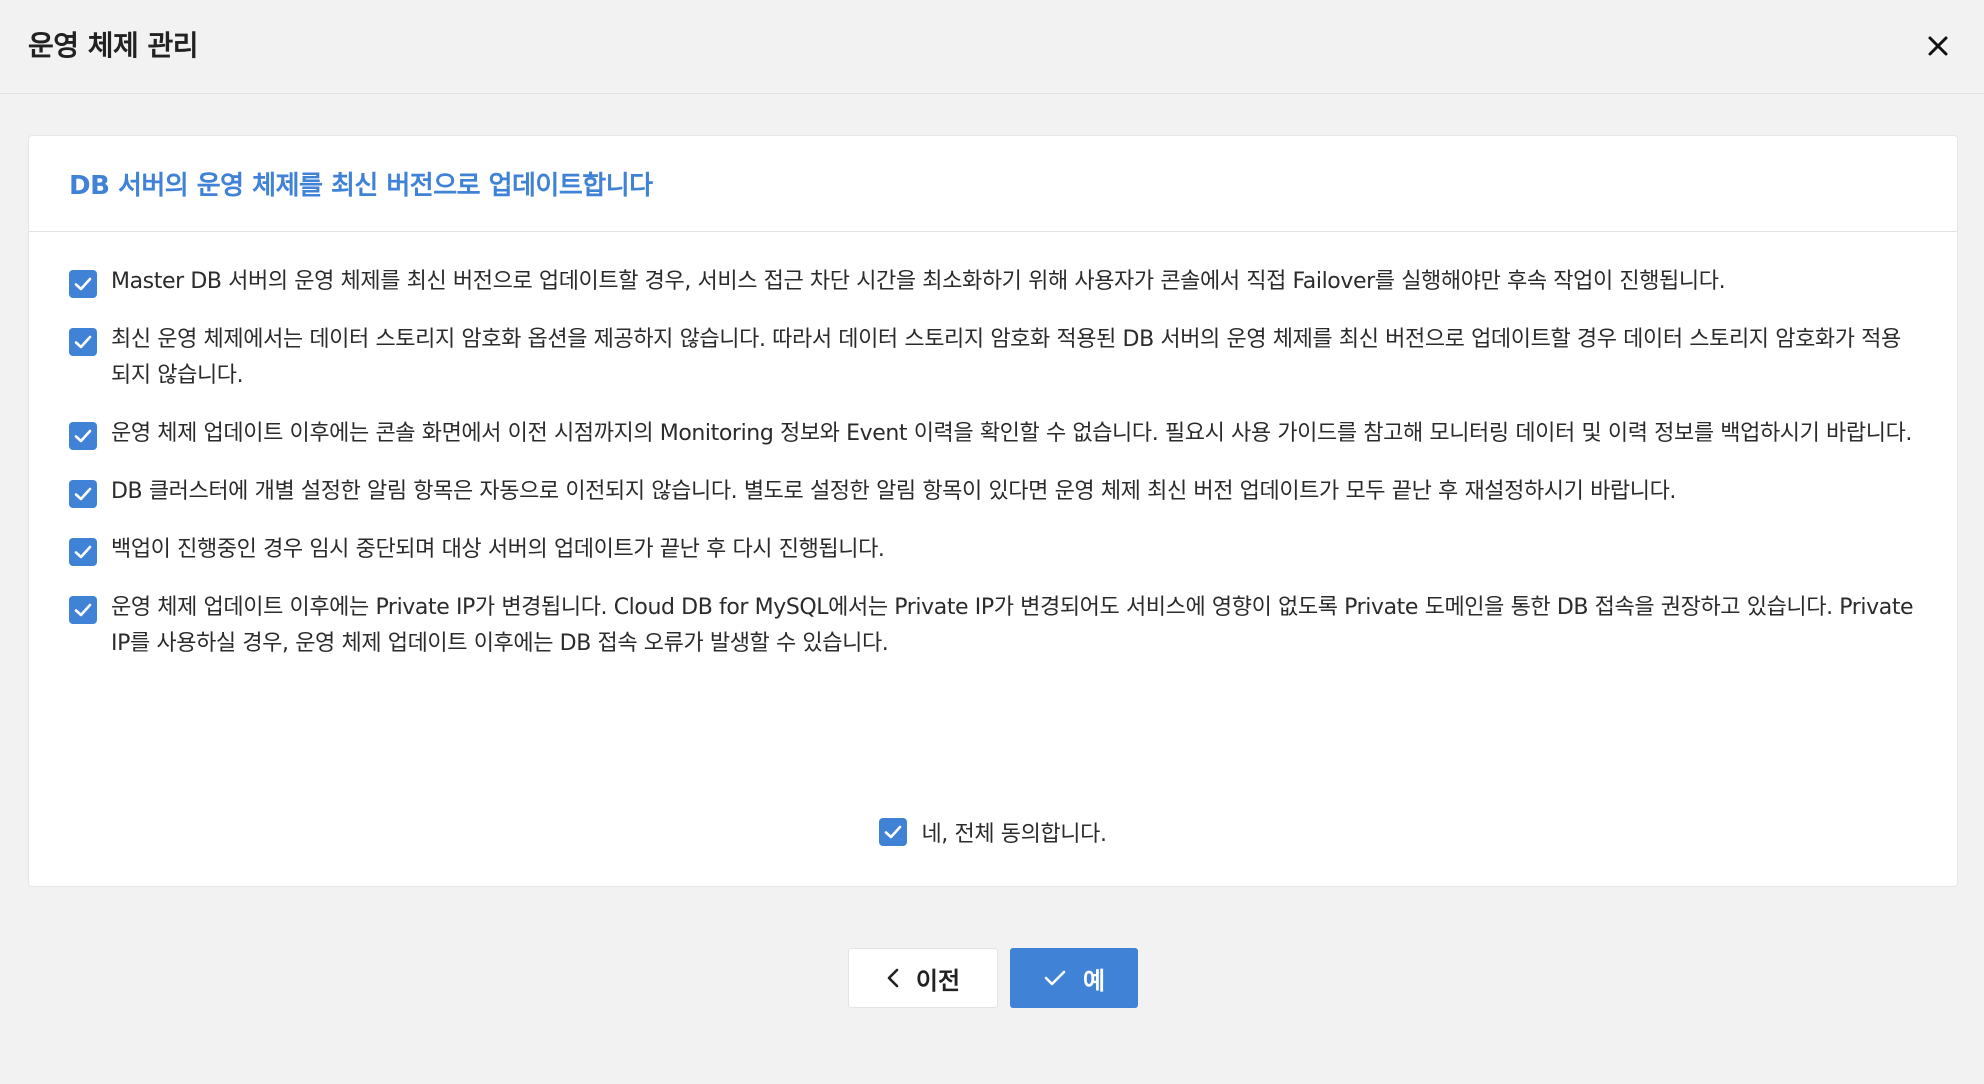  I want to click on yes-button: 예, so click(1074, 978).